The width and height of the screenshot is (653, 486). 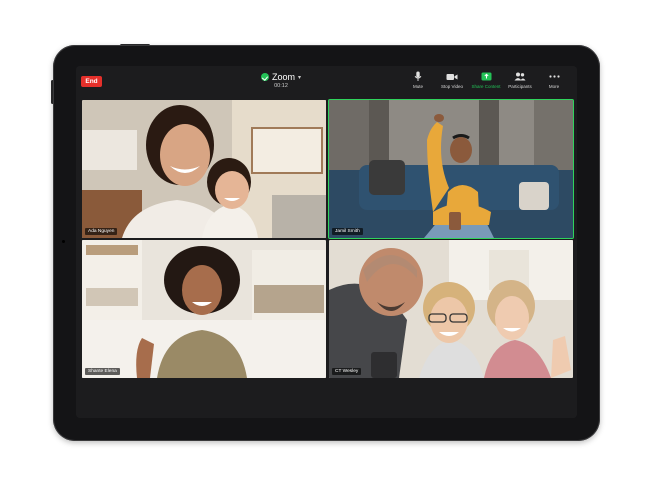 I want to click on participant-name-tag: Shante Elena, so click(x=102, y=371).